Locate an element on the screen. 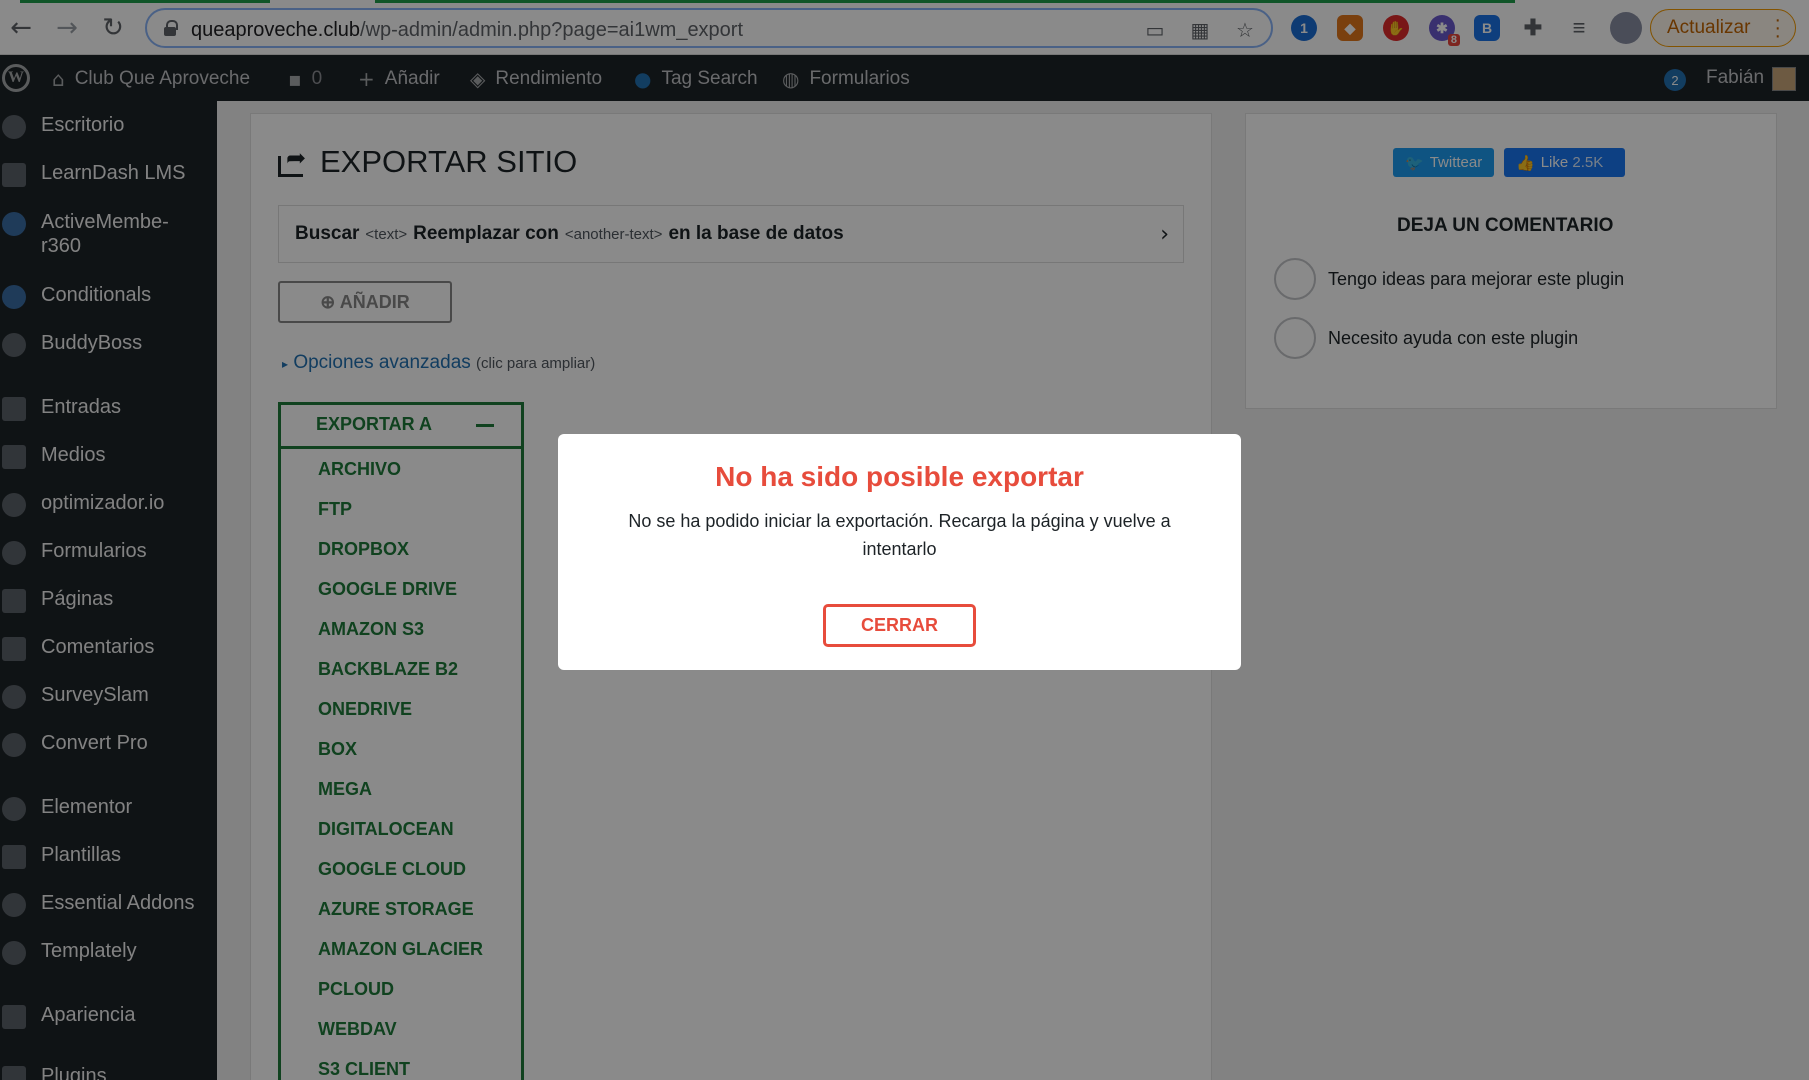 The height and width of the screenshot is (1080, 1809). modal-title: No ha sido posible exportar is located at coordinates (899, 476).